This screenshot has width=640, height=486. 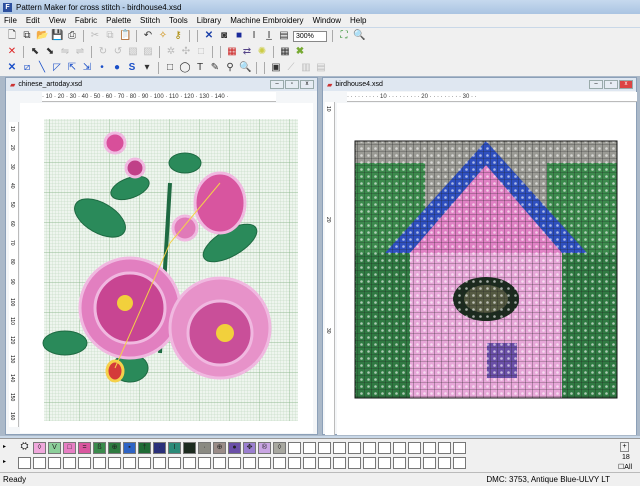 What do you see at coordinates (249, 448) in the screenshot?
I see `palette-swatch: ✥` at bounding box center [249, 448].